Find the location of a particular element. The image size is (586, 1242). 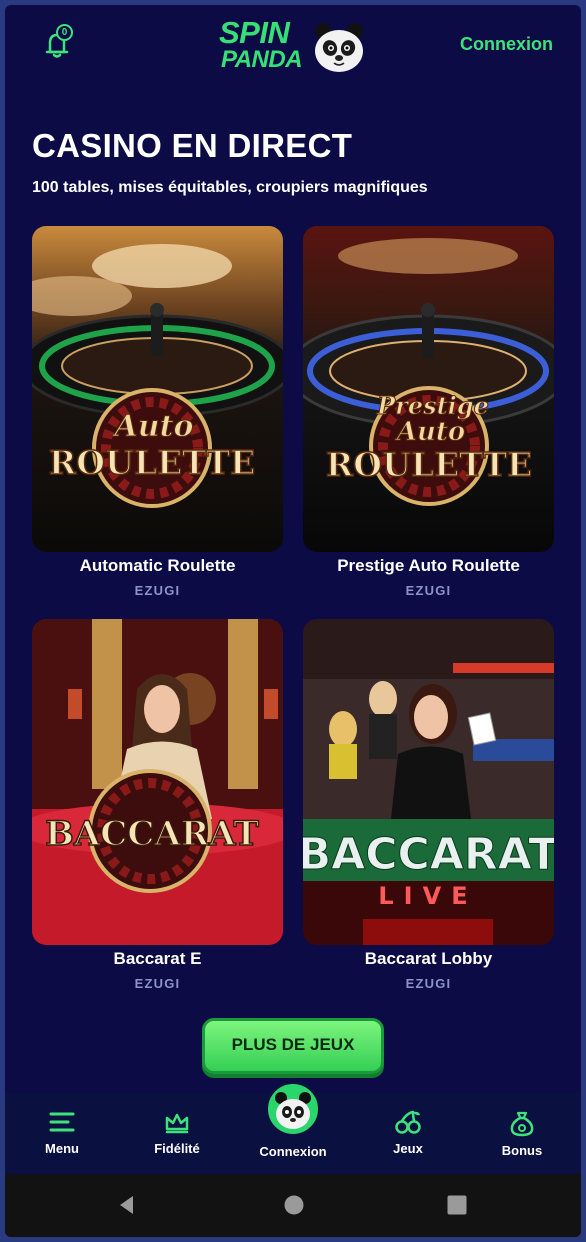

game-thumbnail: Auto ROULETTE is located at coordinates (157, 389).